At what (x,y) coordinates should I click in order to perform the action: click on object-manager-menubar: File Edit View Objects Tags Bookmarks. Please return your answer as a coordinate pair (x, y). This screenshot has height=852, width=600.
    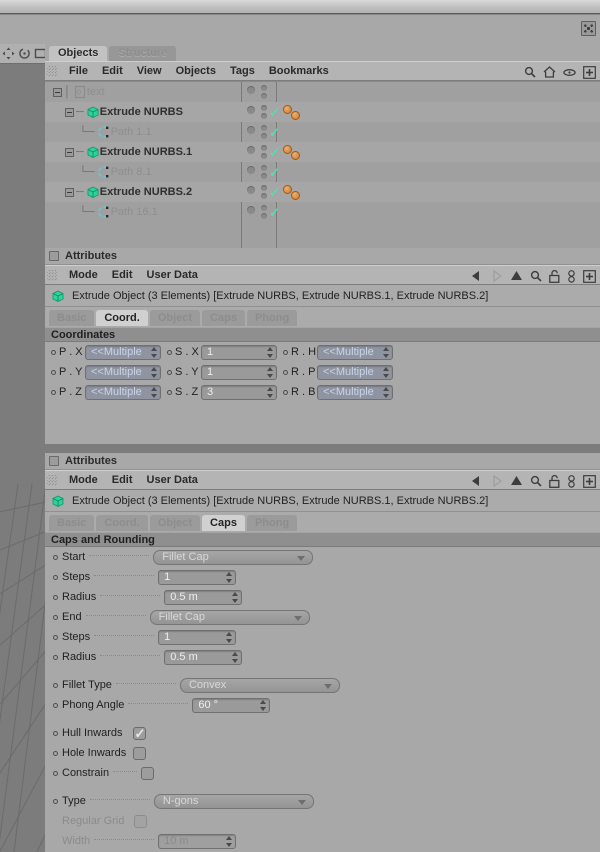
    Looking at the image, I should click on (322, 71).